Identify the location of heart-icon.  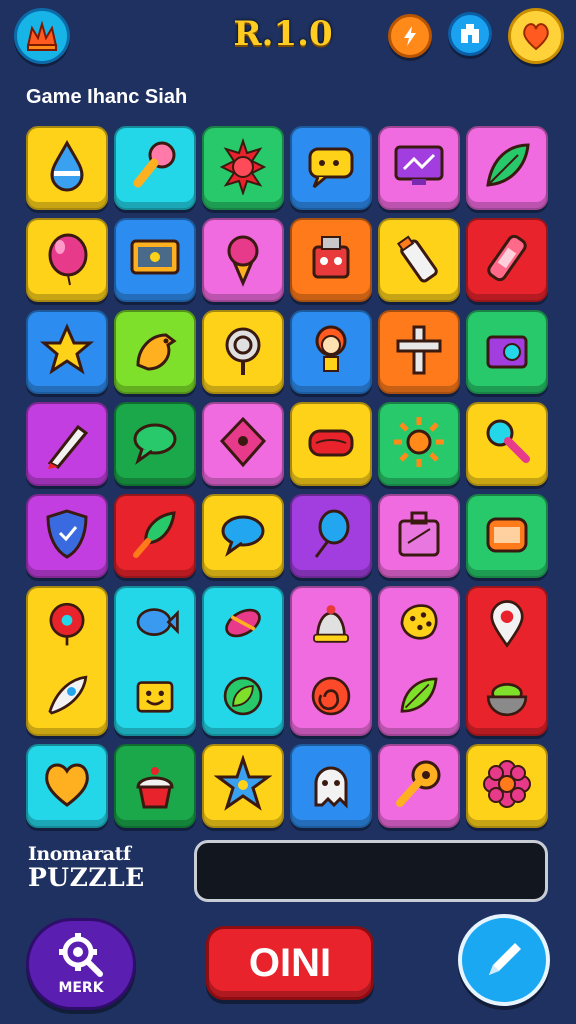
(536, 36).